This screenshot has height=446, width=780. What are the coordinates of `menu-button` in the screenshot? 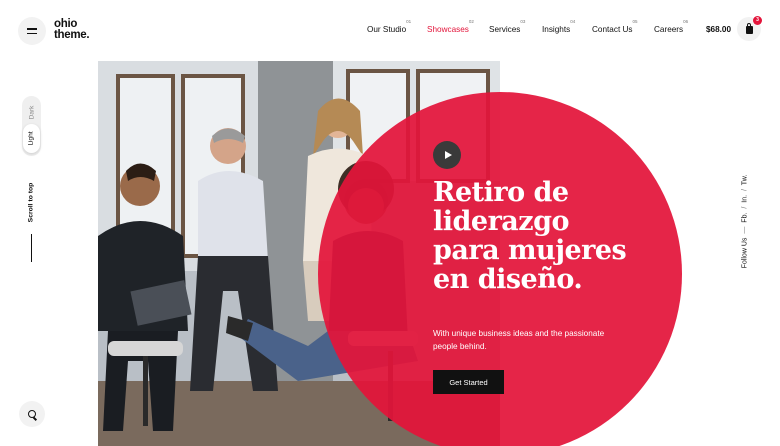 It's located at (32, 31).